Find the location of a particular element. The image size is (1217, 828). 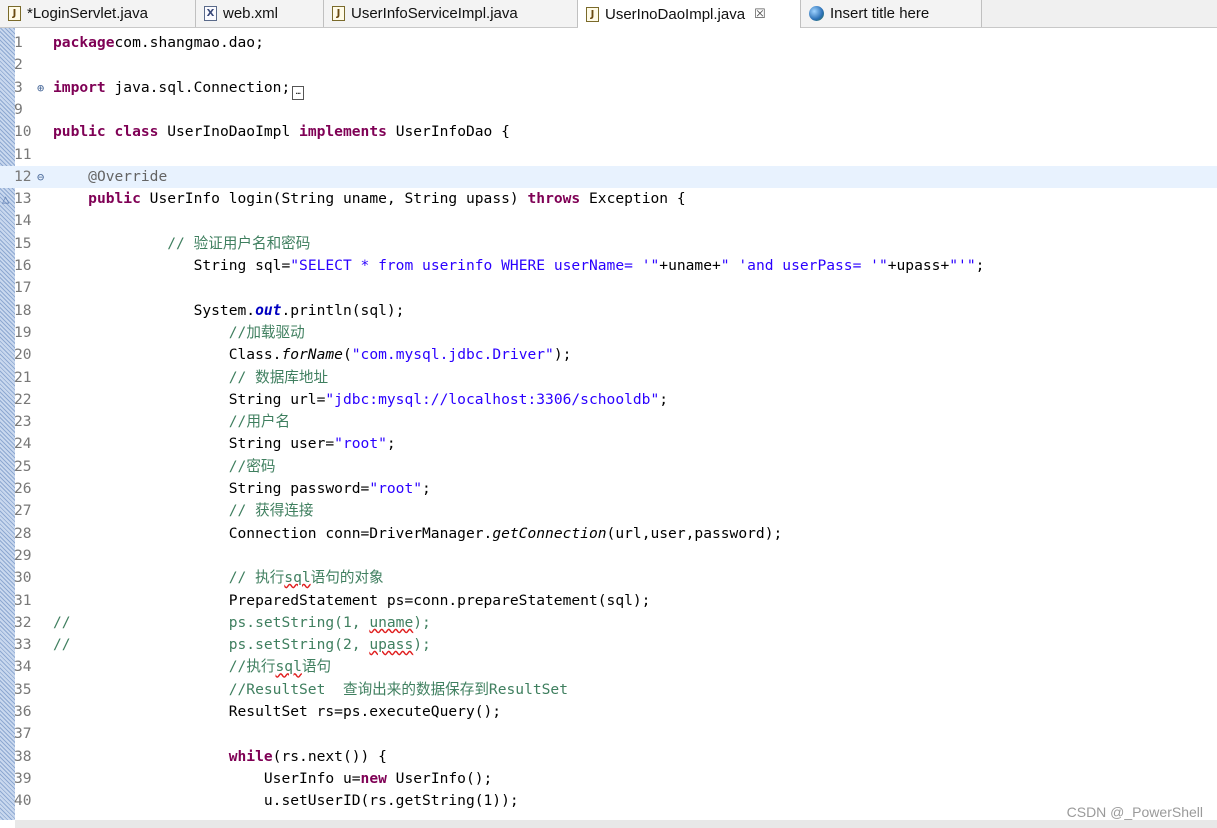

line-number: 31 is located at coordinates (23, 600).